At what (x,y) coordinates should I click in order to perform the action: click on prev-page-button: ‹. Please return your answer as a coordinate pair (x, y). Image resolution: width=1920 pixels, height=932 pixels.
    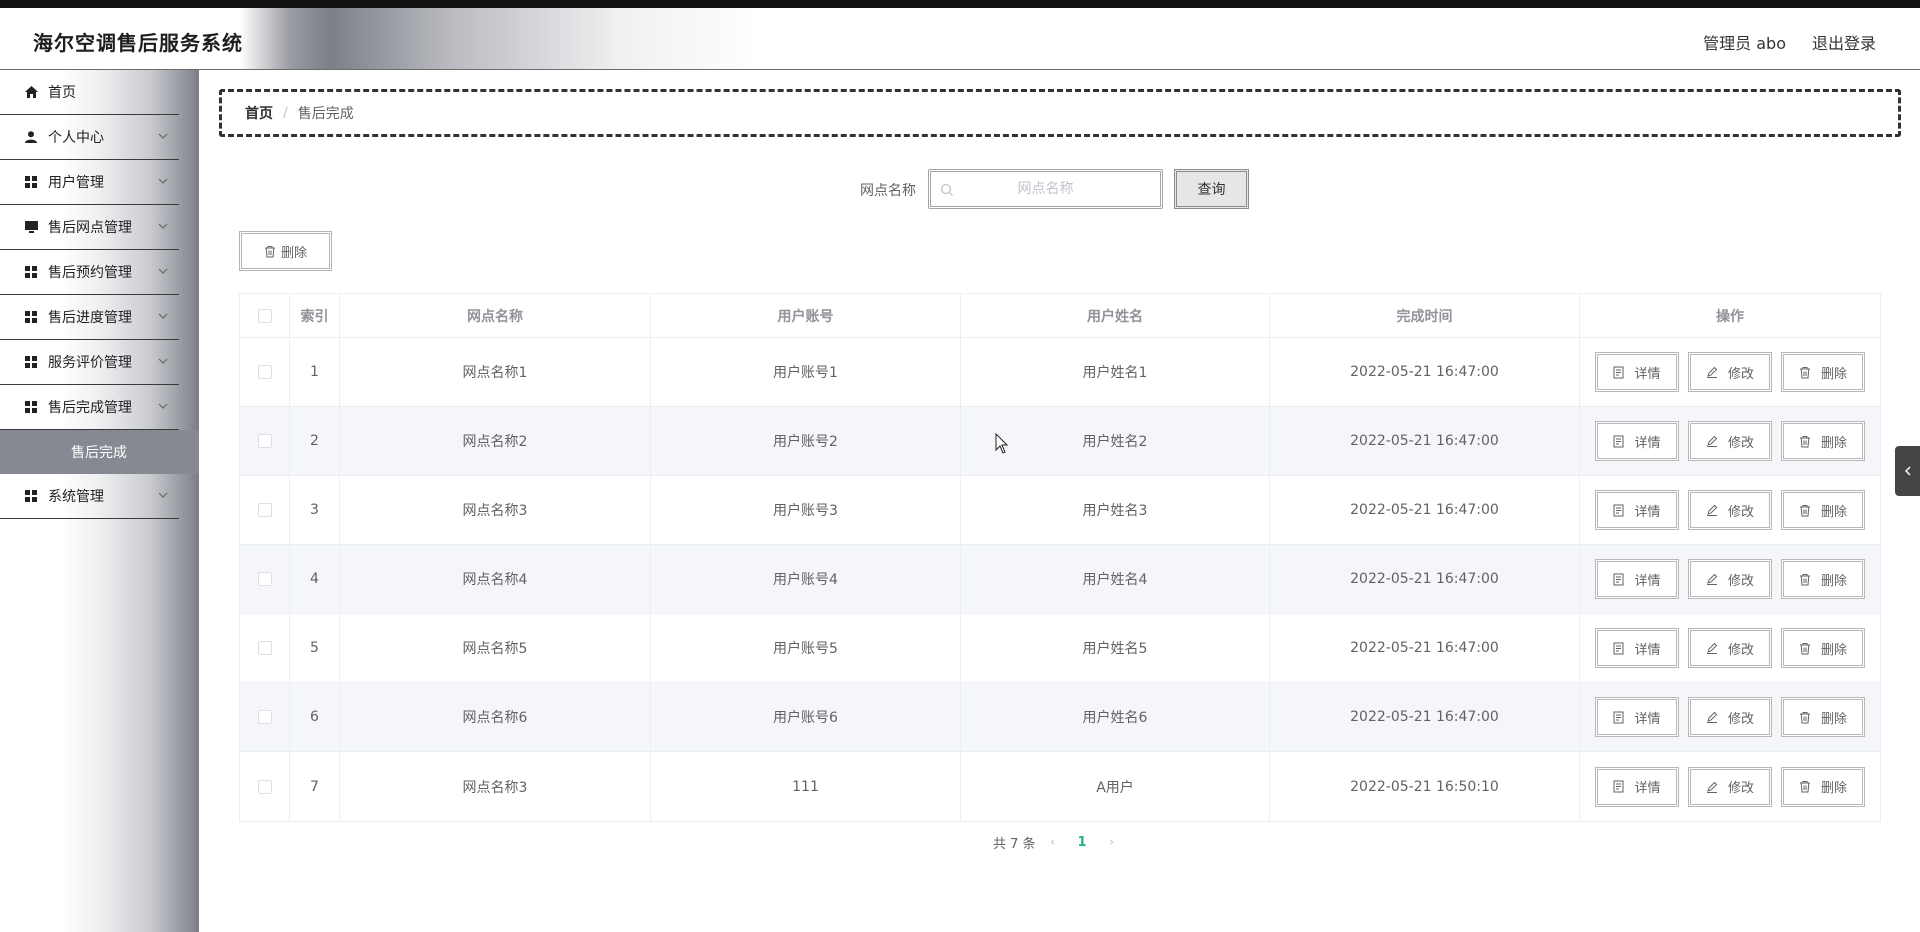
    Looking at the image, I should click on (1053, 842).